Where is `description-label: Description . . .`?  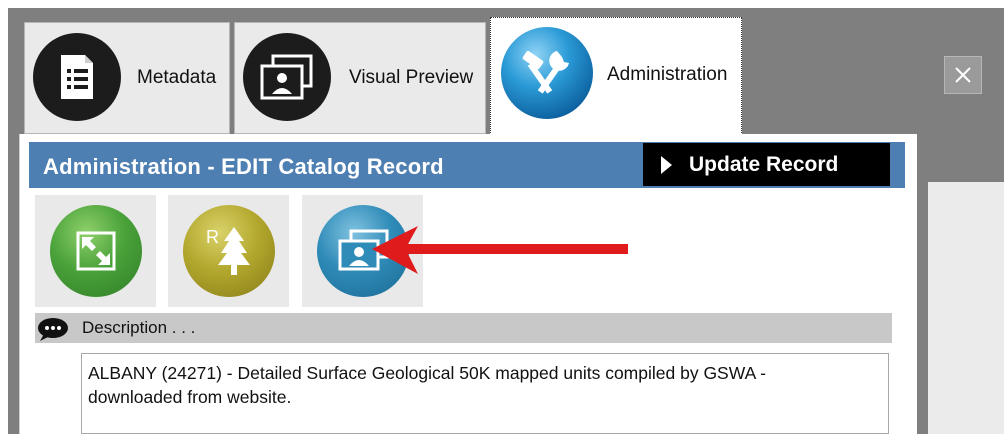 description-label: Description . . . is located at coordinates (139, 327).